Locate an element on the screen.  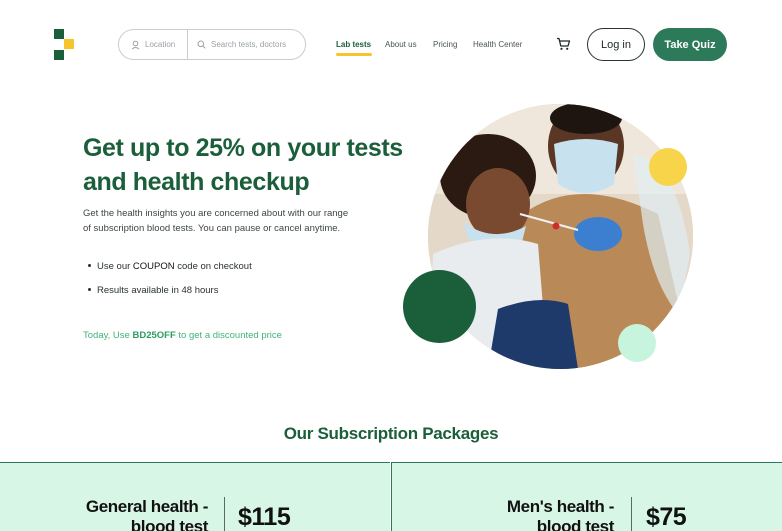
decor-mint-circle is located at coordinates (637, 343).